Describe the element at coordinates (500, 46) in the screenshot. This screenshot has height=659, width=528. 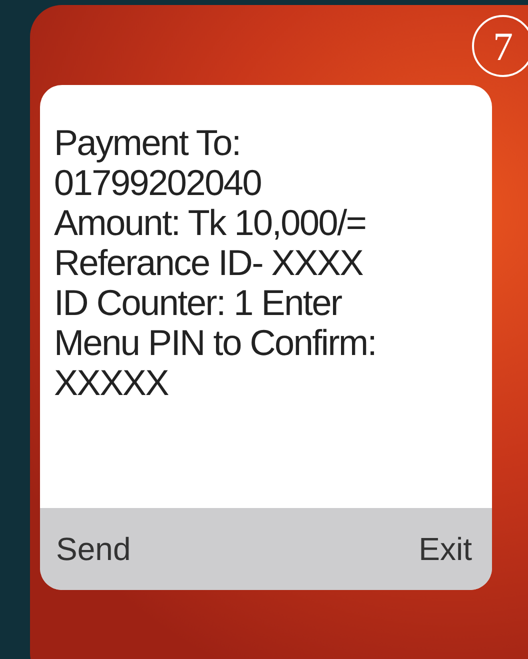
I see `page-number-badge: 7` at that location.